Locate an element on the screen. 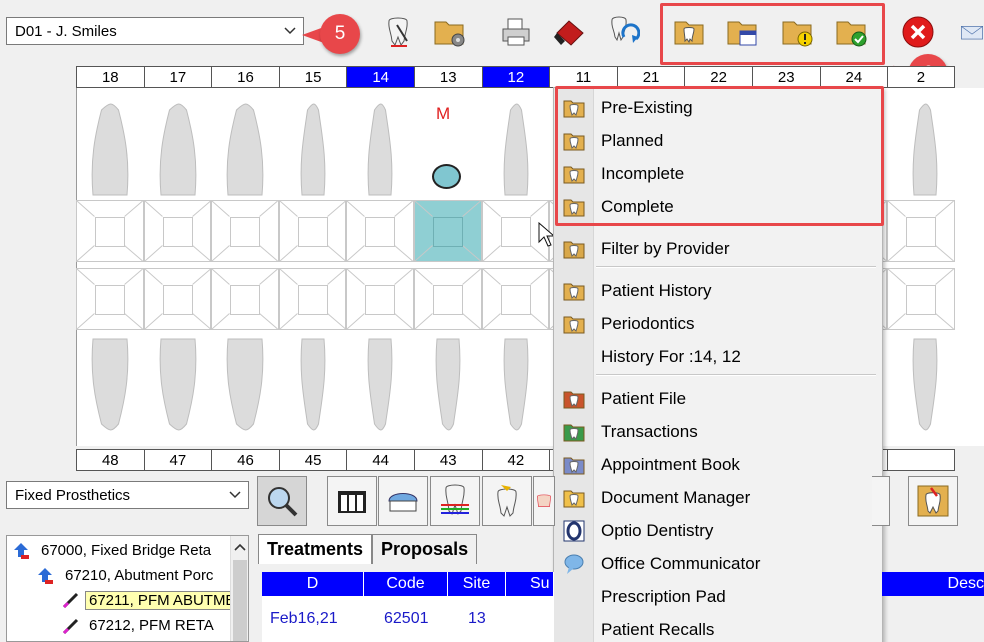 The width and height of the screenshot is (984, 642). upper-tooth-number: 17 is located at coordinates (177, 77).